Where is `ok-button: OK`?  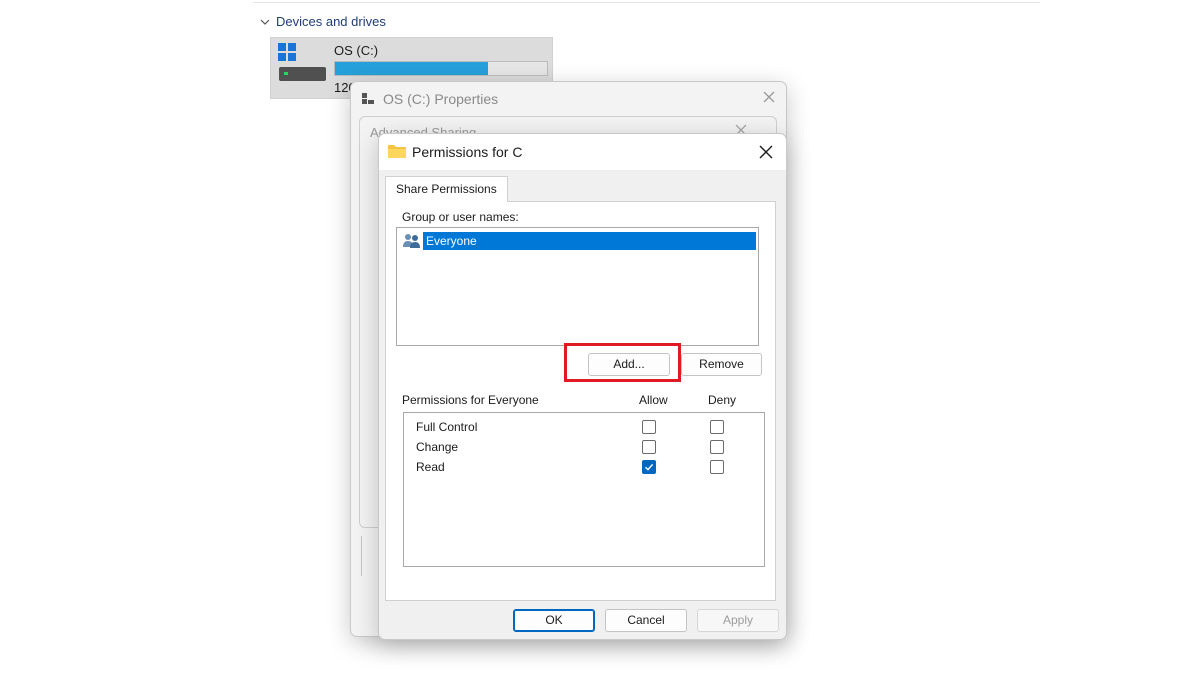
ok-button: OK is located at coordinates (554, 620).